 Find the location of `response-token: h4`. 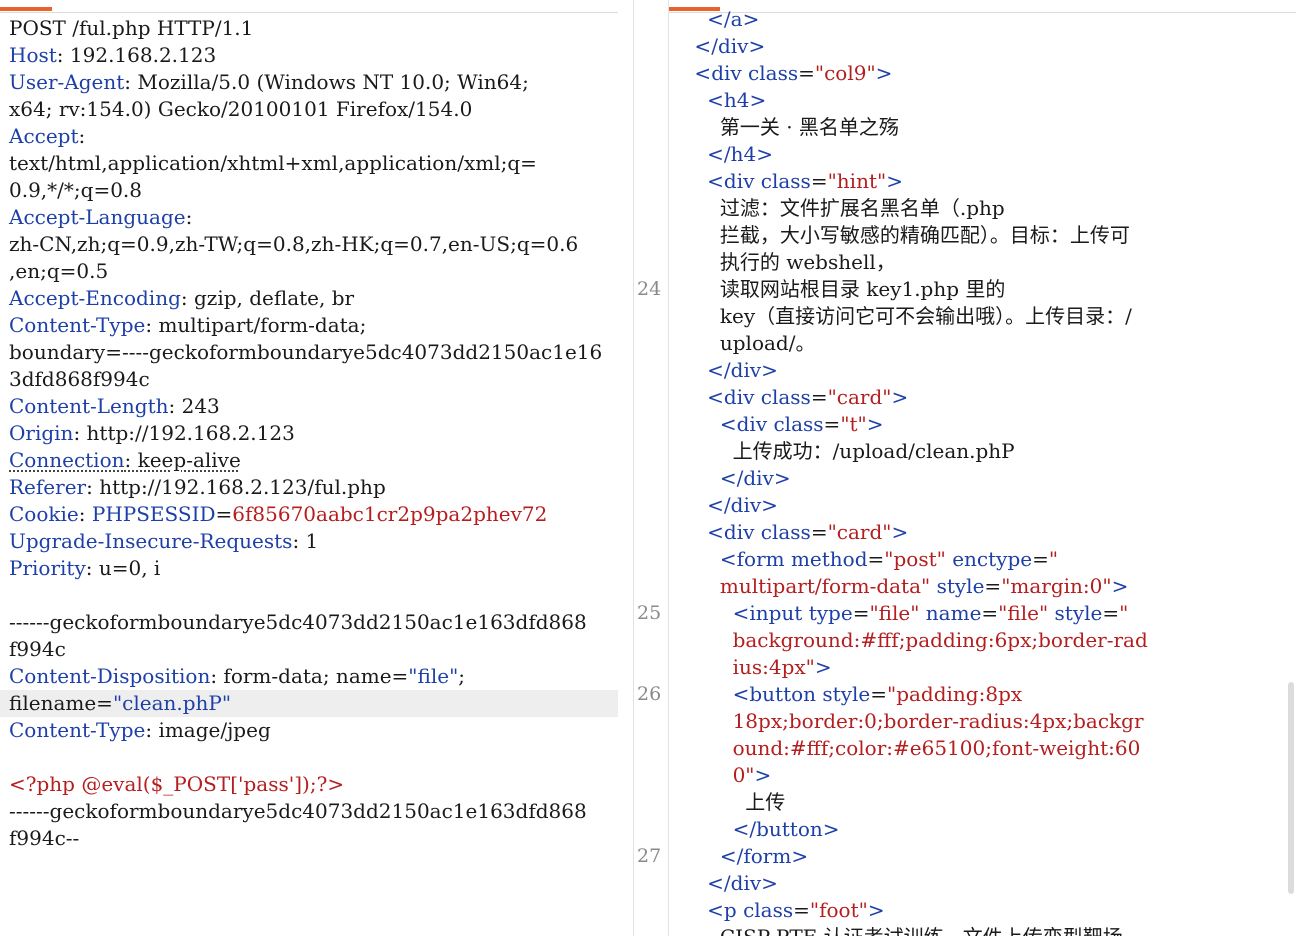

response-token: h4 is located at coordinates (743, 154).